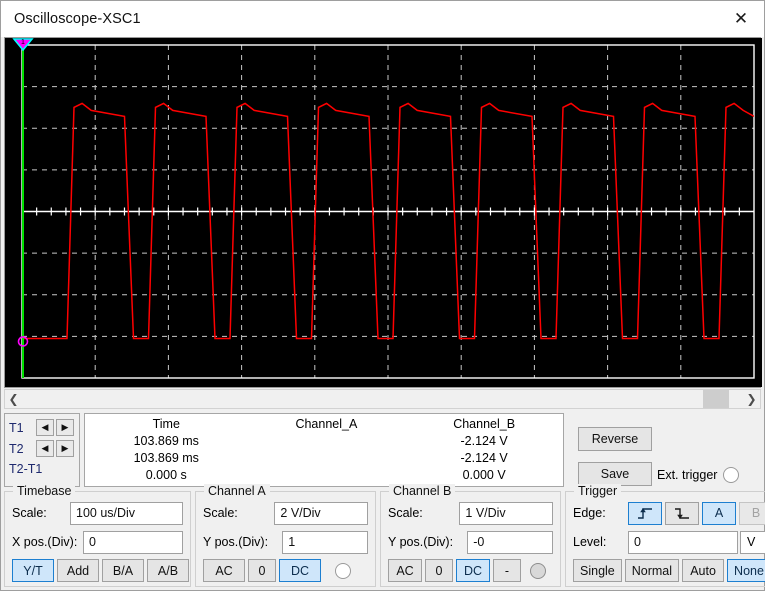 The height and width of the screenshot is (591, 765). Describe the element at coordinates (126, 513) in the screenshot. I see `timebase-scale-input: 100 us/Div` at that location.